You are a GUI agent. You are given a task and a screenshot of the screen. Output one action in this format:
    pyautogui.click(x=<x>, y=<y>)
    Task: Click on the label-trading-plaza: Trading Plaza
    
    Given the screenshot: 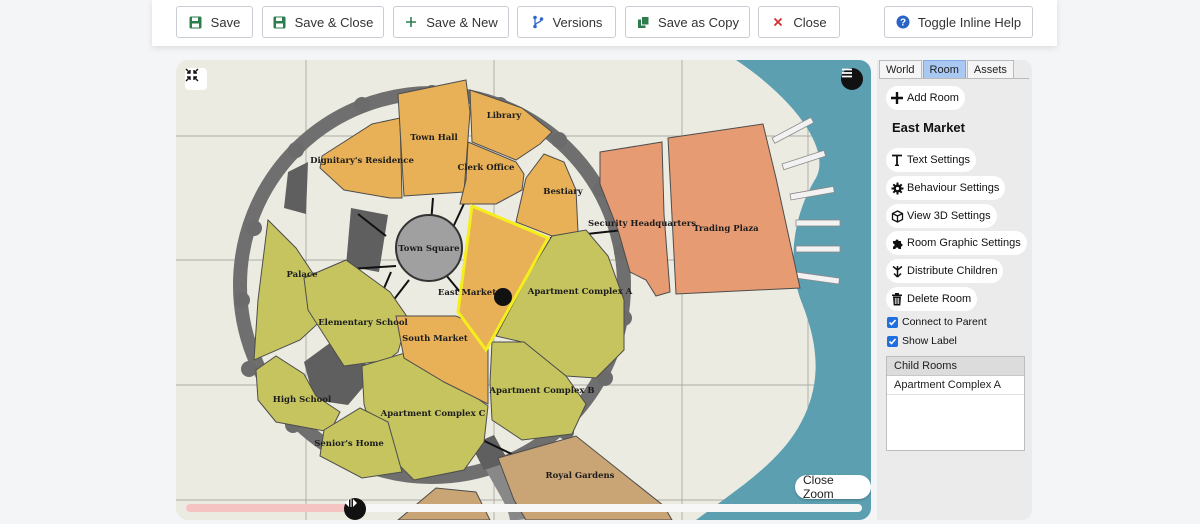 What is the action you would take?
    pyautogui.click(x=726, y=229)
    